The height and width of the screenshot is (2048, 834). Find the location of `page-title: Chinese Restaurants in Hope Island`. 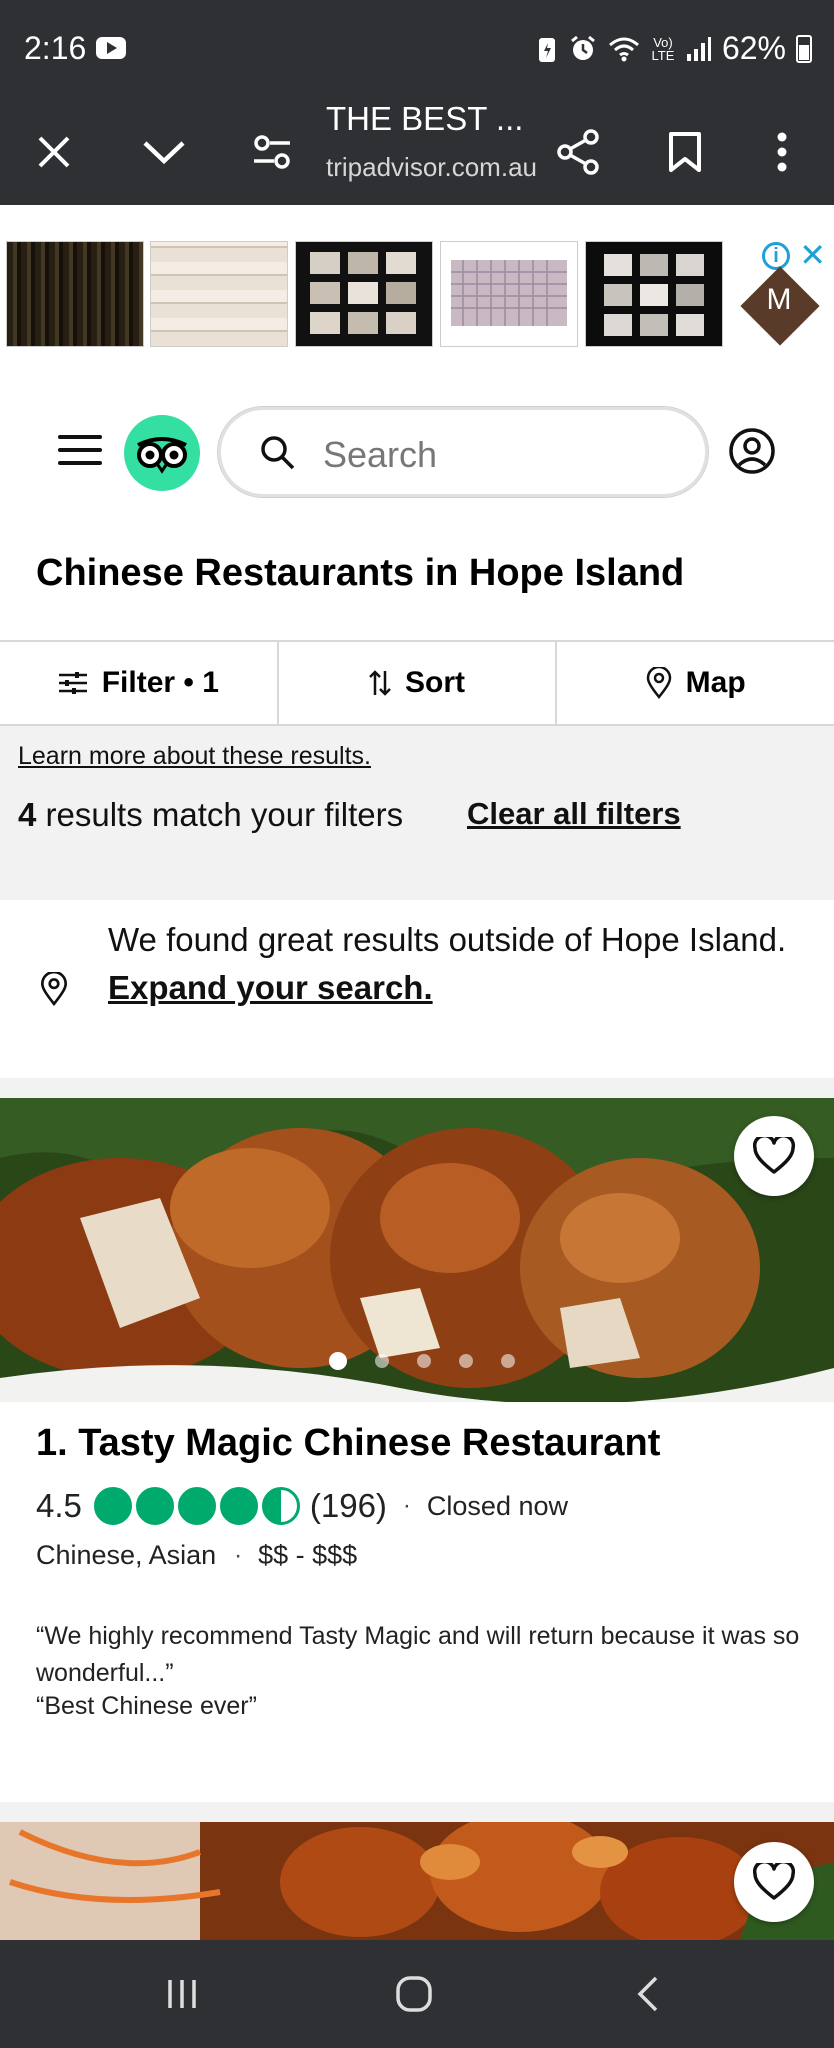

page-title: Chinese Restaurants in Hope Island is located at coordinates (360, 573).